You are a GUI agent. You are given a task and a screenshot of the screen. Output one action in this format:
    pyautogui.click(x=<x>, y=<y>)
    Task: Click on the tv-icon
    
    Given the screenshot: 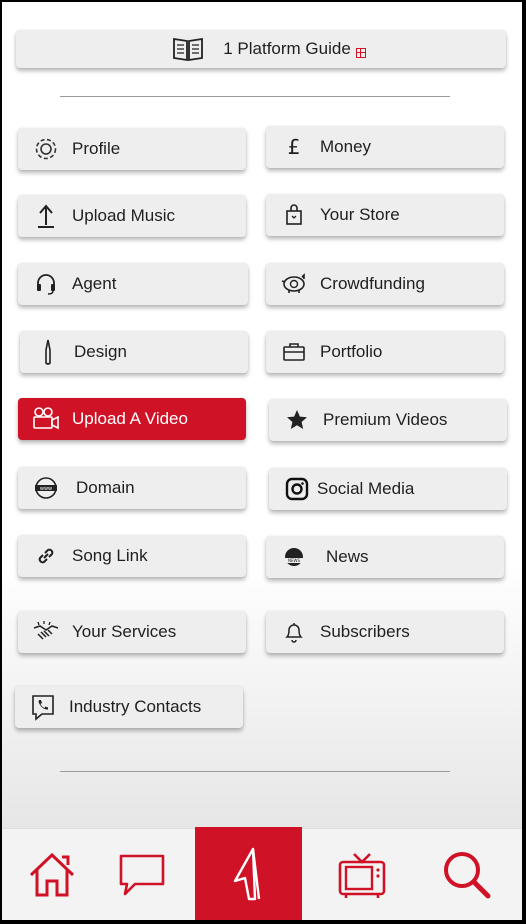 What is the action you would take?
    pyautogui.click(x=362, y=875)
    